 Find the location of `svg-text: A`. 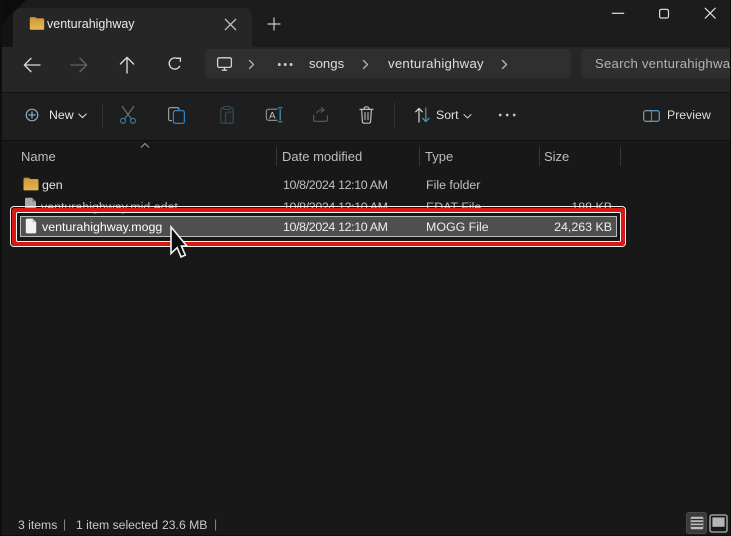

svg-text: A is located at coordinates (272, 115).